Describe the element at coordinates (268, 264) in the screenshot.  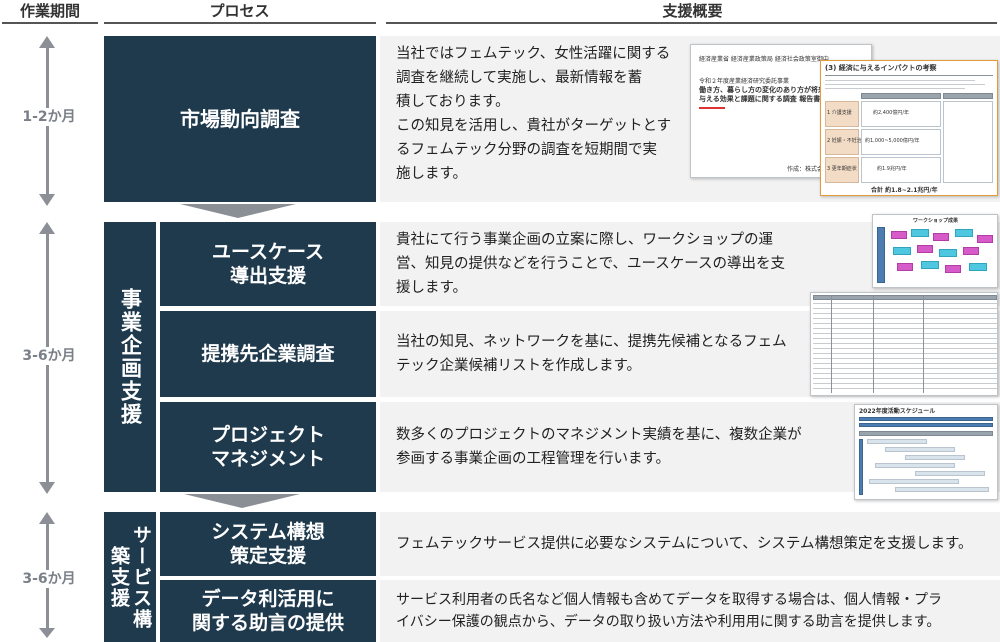
I see `process-usecase-support: ユースケース 導出支援` at that location.